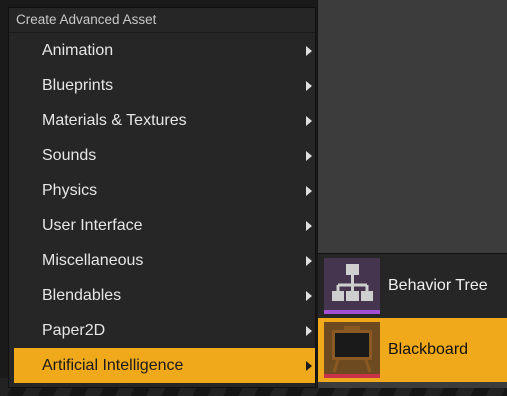 Image resolution: width=507 pixels, height=396 pixels. Describe the element at coordinates (78, 85) in the screenshot. I see `menu-item-label: Blueprints` at that location.